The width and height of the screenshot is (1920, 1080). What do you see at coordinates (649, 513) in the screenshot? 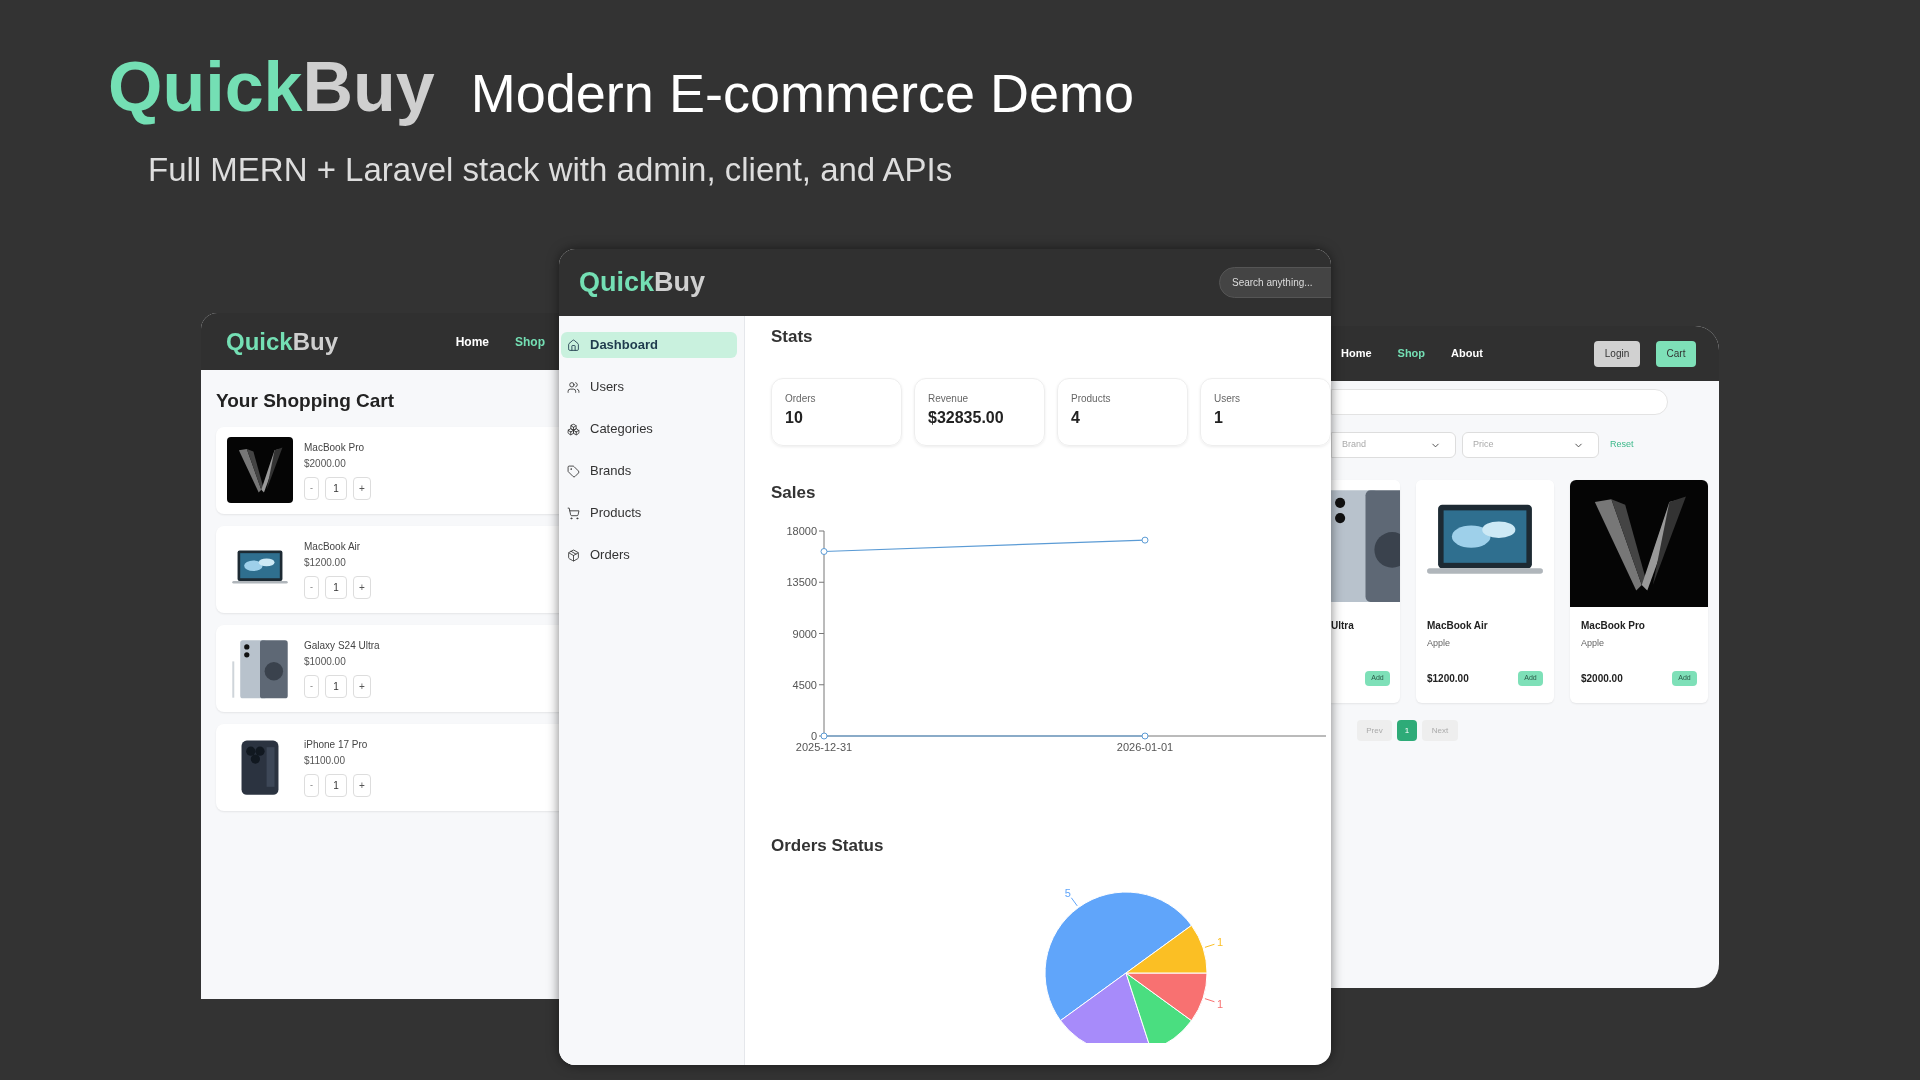
I see `sidebar-item: Products` at bounding box center [649, 513].